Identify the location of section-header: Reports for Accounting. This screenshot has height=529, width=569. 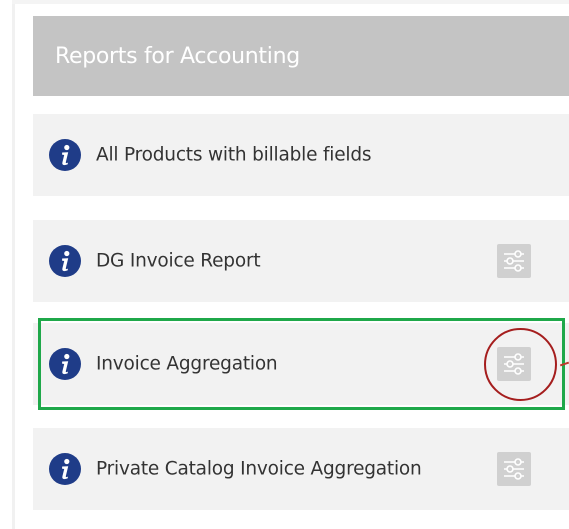
(301, 56).